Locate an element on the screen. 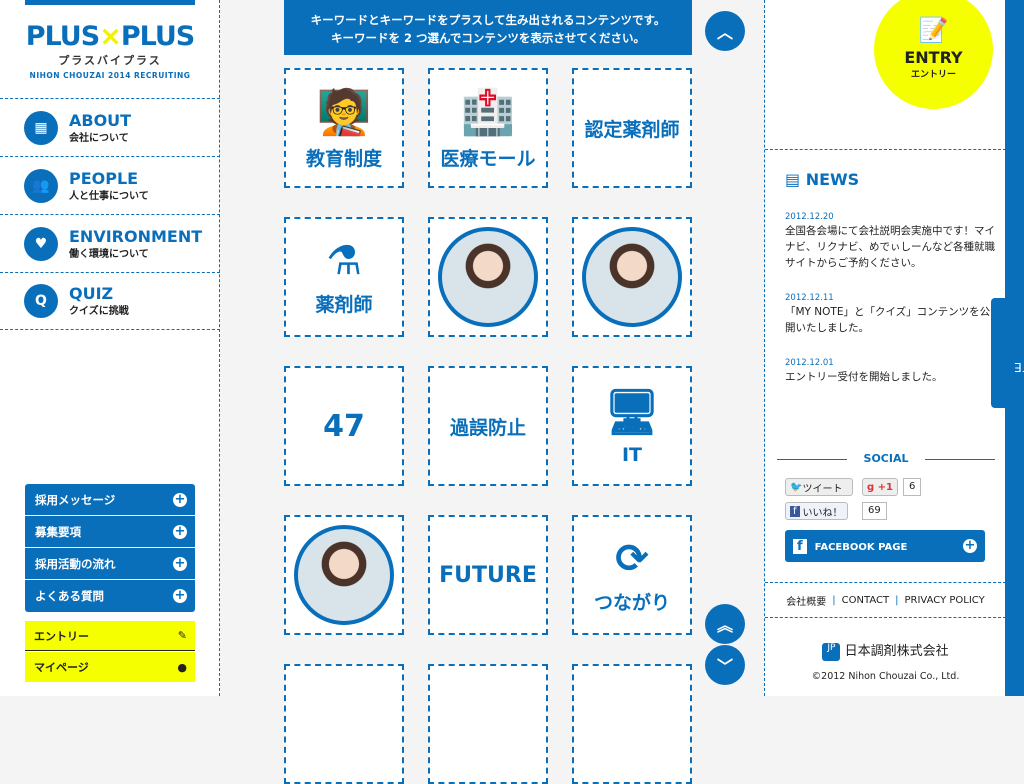 Image resolution: width=1024 pixels, height=784 pixels. keyword-cell: 47 is located at coordinates (344, 426).